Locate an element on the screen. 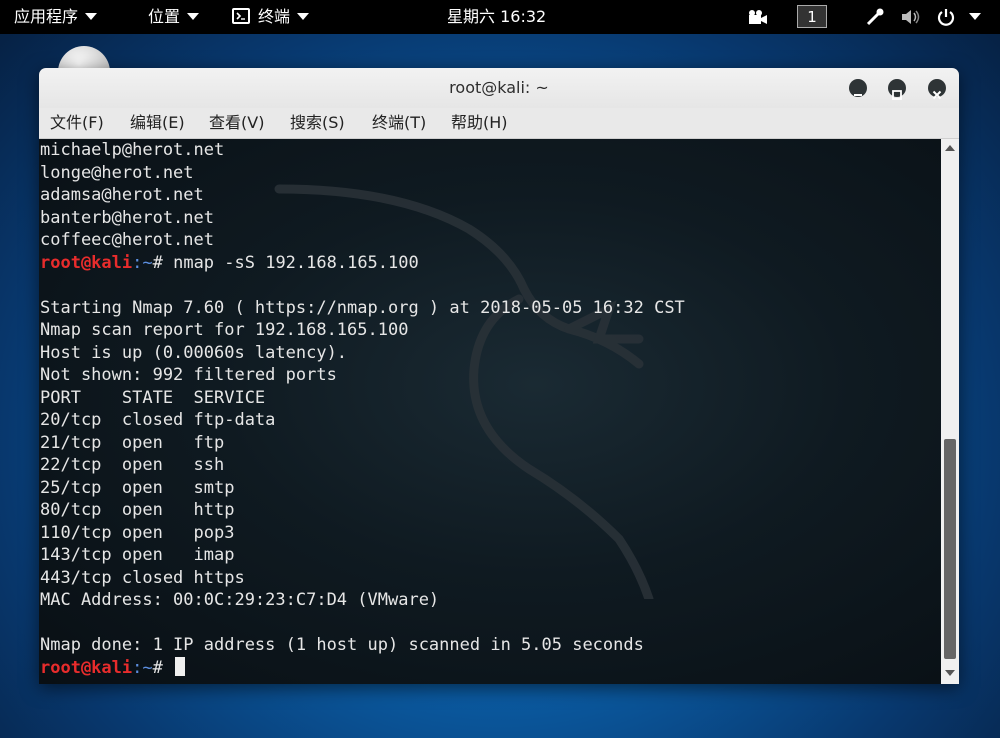  terminal-line: Nmap scan report for 192.168.165.100 is located at coordinates (224, 330).